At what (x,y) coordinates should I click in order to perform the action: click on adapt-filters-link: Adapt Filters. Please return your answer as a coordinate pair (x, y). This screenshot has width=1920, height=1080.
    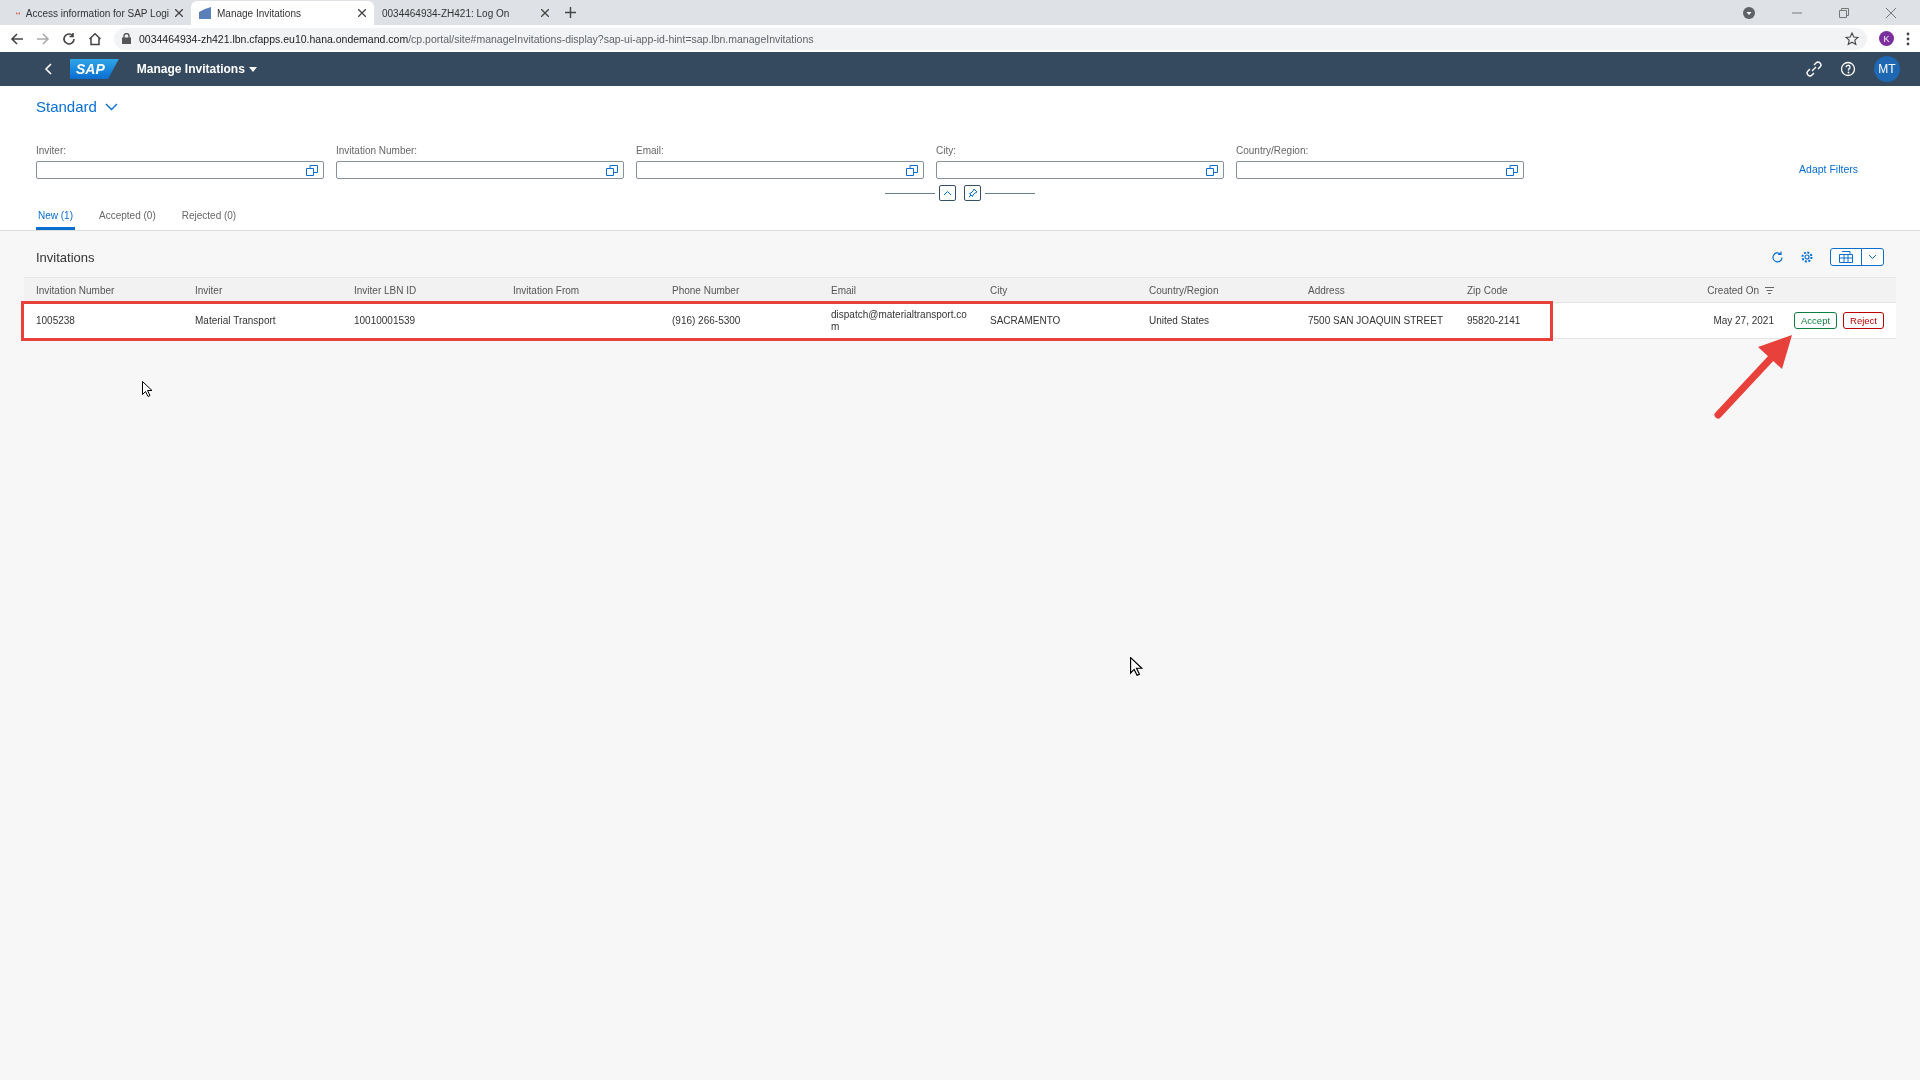
    Looking at the image, I should click on (1828, 169).